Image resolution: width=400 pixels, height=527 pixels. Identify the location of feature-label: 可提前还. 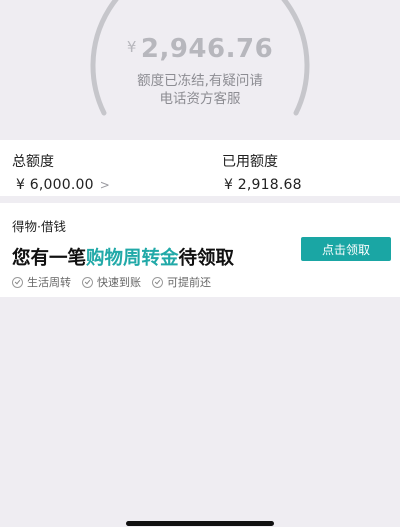
(189, 282).